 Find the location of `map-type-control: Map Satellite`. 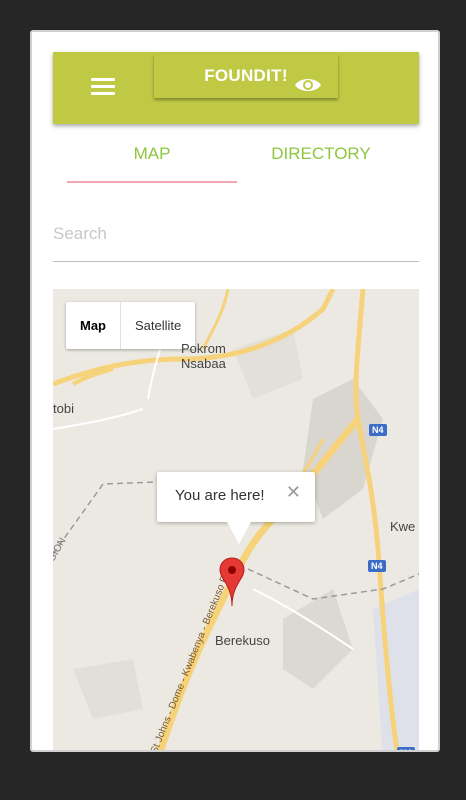

map-type-control: Map Satellite is located at coordinates (131, 325).